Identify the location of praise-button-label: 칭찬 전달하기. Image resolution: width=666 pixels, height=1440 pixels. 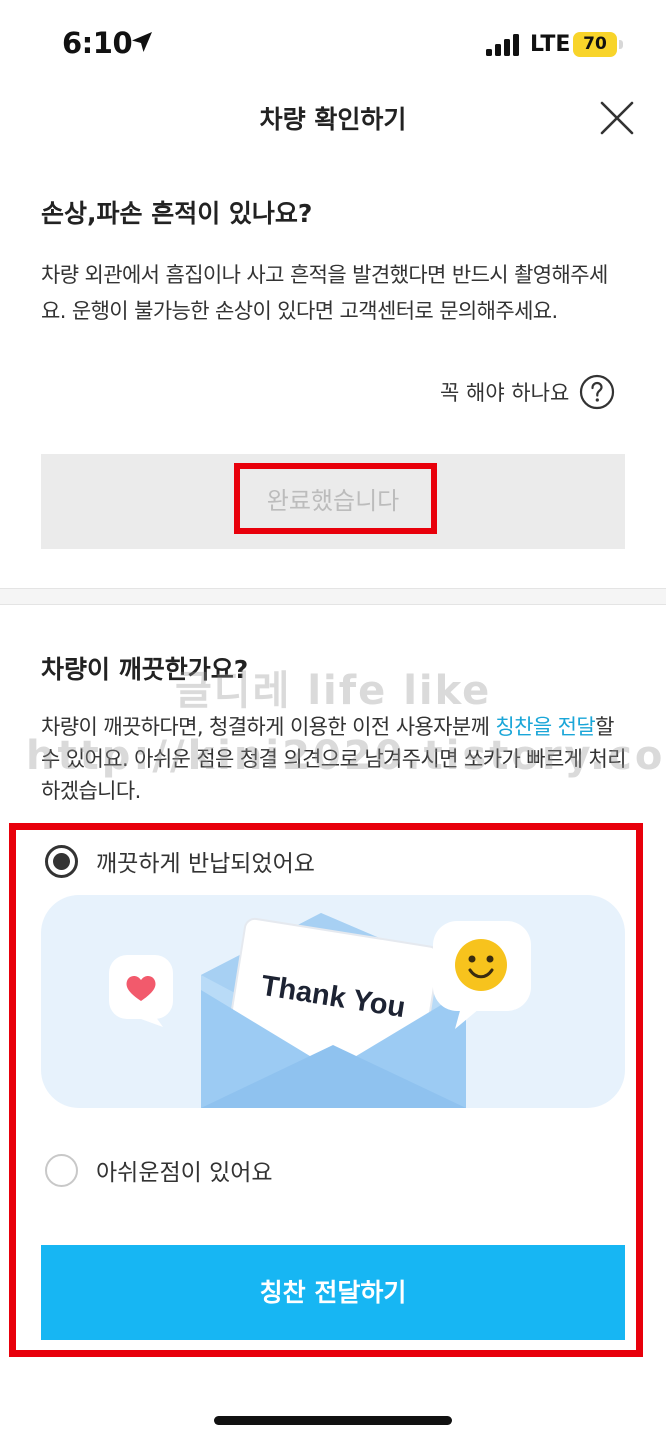
(333, 1292).